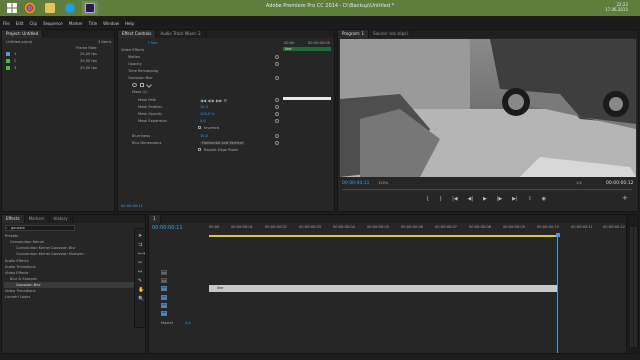 Image resolution: width=640 pixels, height=360 pixels. I want to click on tree-item: Blur & Sharpen, so click(23, 279).